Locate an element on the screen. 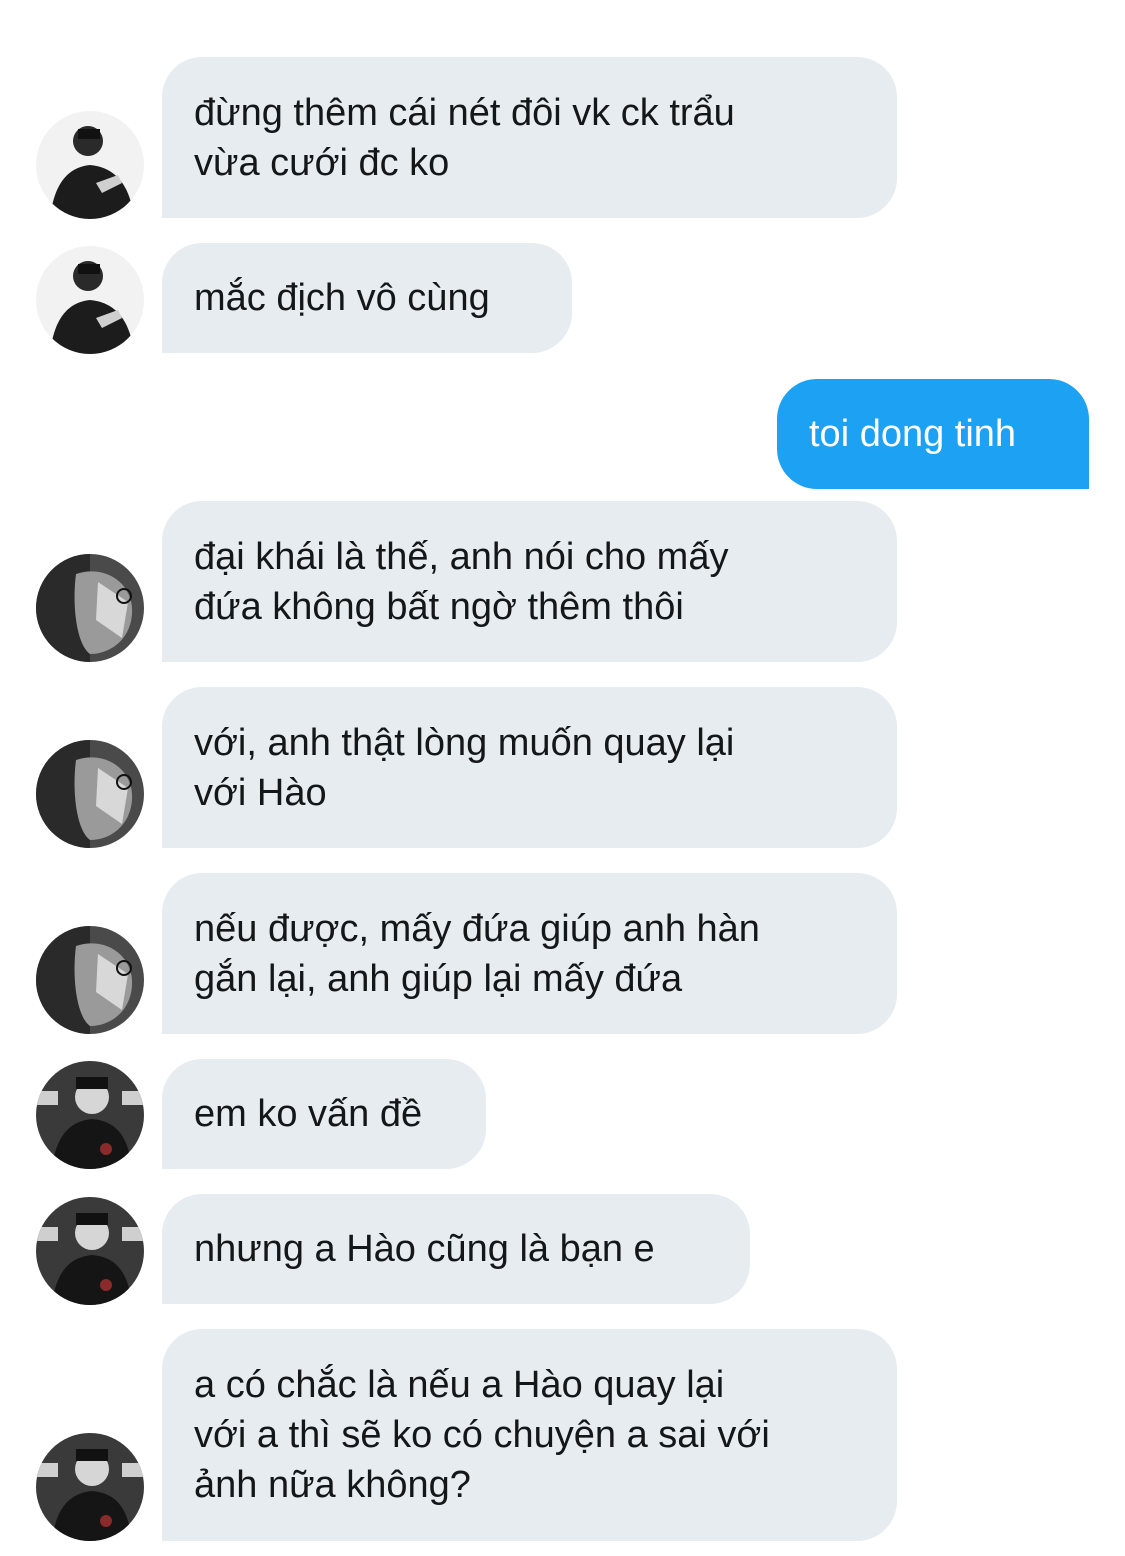 Image resolution: width=1125 pixels, height=1556 pixels. message-bubble: em ko vấn đề is located at coordinates (324, 1114).